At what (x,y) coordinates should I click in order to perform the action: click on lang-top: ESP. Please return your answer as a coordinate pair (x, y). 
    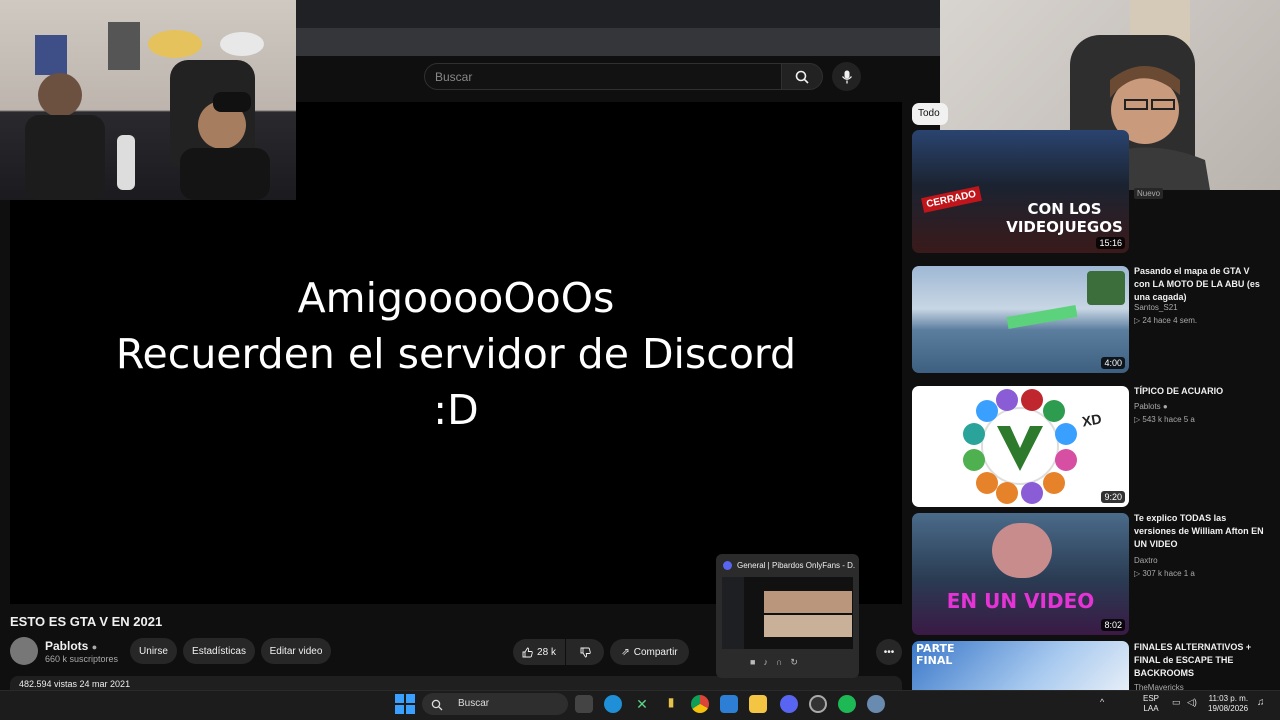
    Looking at the image, I should click on (1151, 698).